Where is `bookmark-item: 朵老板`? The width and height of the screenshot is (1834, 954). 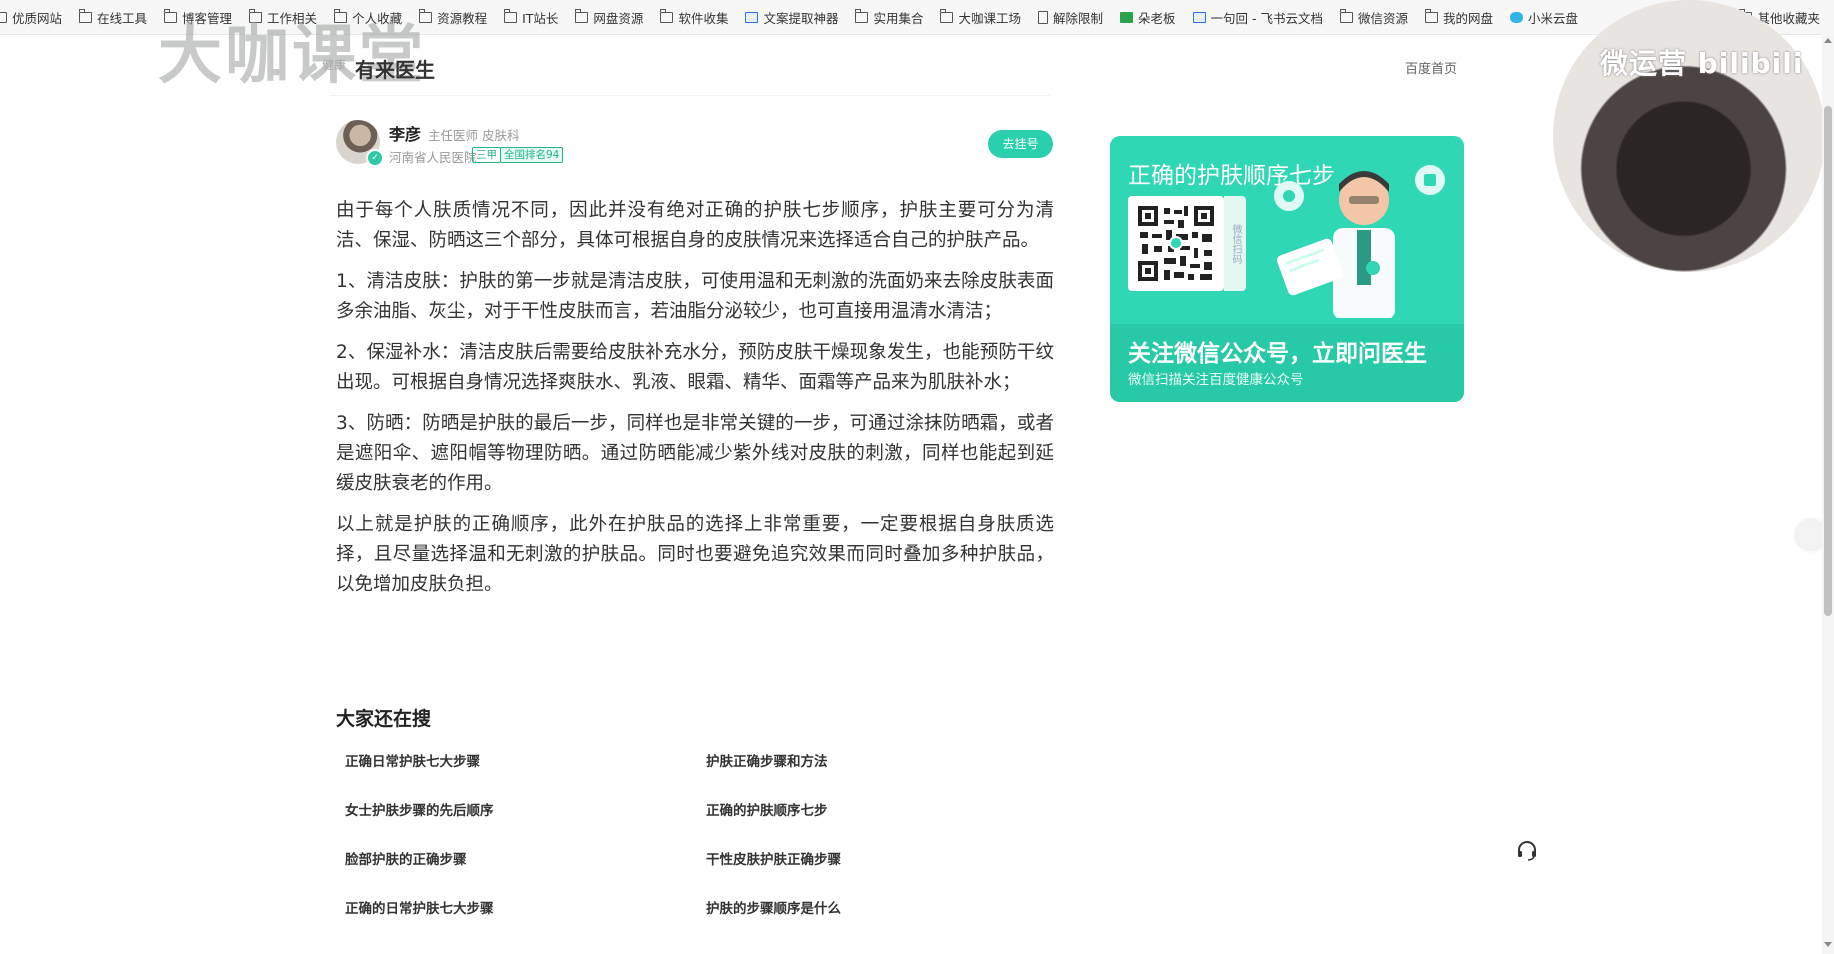 bookmark-item: 朵老板 is located at coordinates (1148, 17).